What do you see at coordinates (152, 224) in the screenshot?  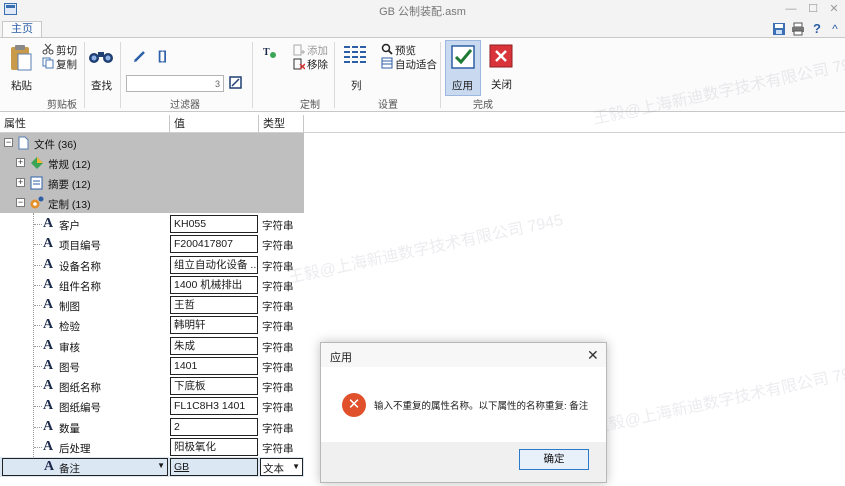 I see `table-row: A 客户 KH055 字符串` at bounding box center [152, 224].